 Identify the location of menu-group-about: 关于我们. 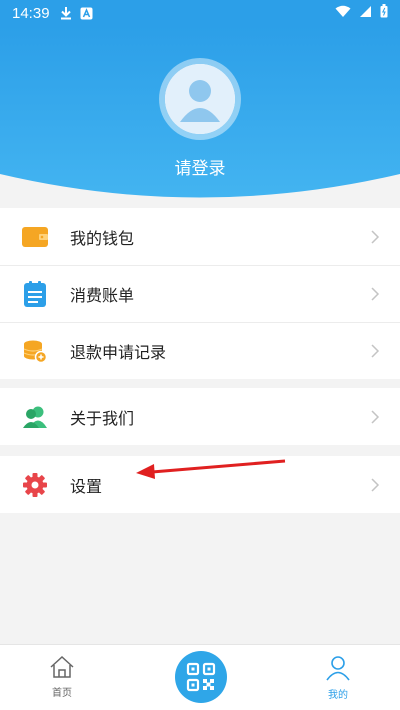
(200, 416).